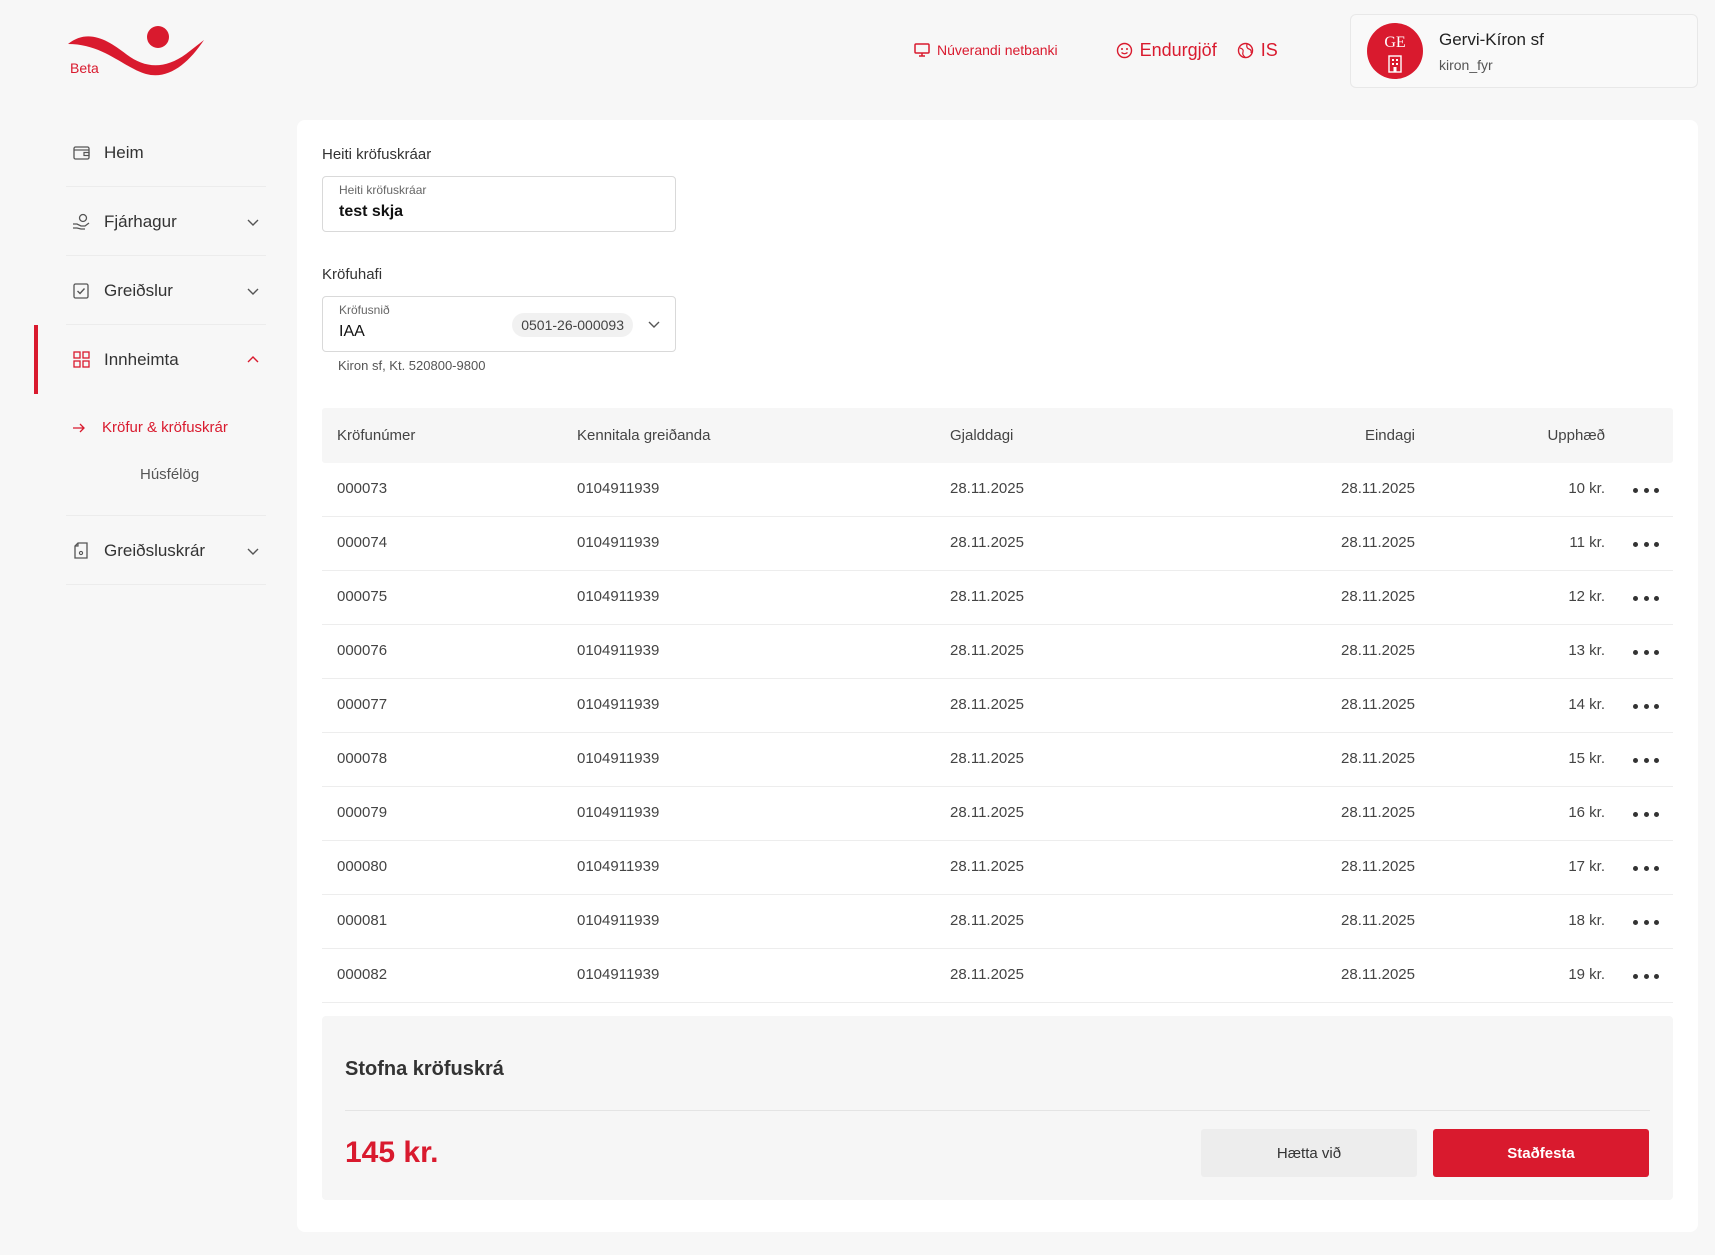 Image resolution: width=1715 pixels, height=1255 pixels. What do you see at coordinates (1586, 974) in the screenshot?
I see `table-cell: 19 kr.` at bounding box center [1586, 974].